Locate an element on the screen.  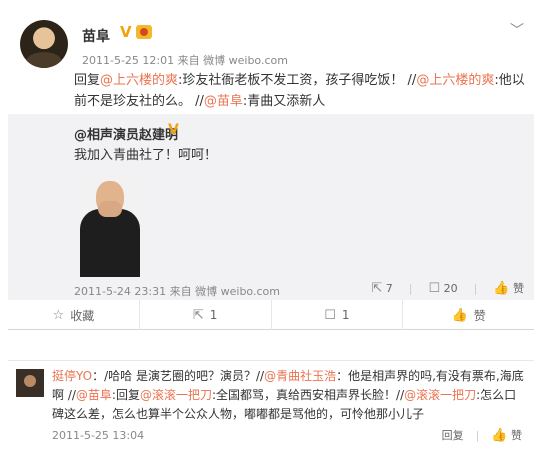
quoted-author: @相声演员赵建明 is located at coordinates (126, 133).